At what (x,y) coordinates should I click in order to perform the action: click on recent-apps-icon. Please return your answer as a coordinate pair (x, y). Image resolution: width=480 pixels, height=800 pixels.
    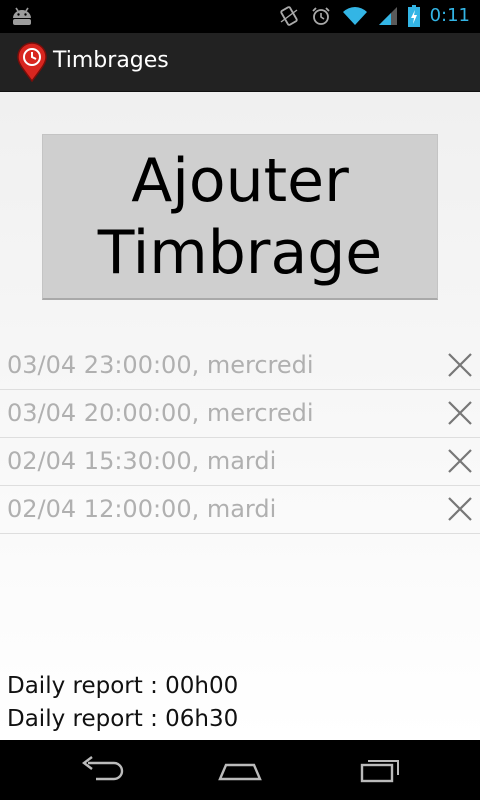
    Looking at the image, I should click on (380, 770).